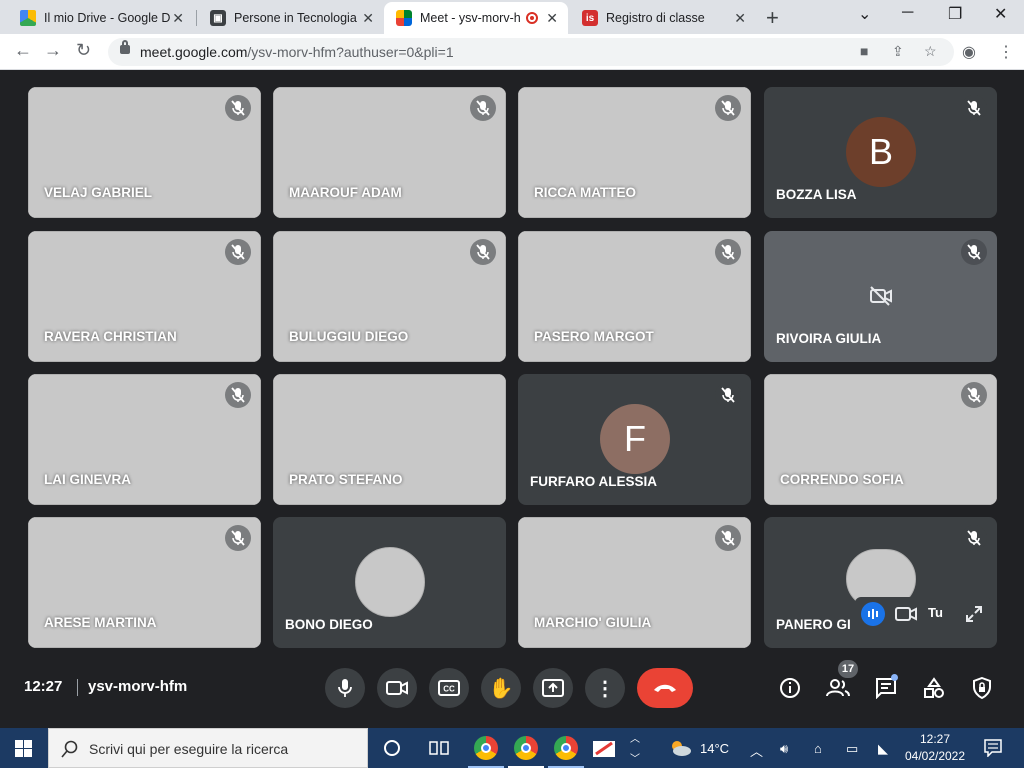 The height and width of the screenshot is (768, 1024). What do you see at coordinates (389, 439) in the screenshot?
I see `participant-tile: PRATO STEFANO` at bounding box center [389, 439].